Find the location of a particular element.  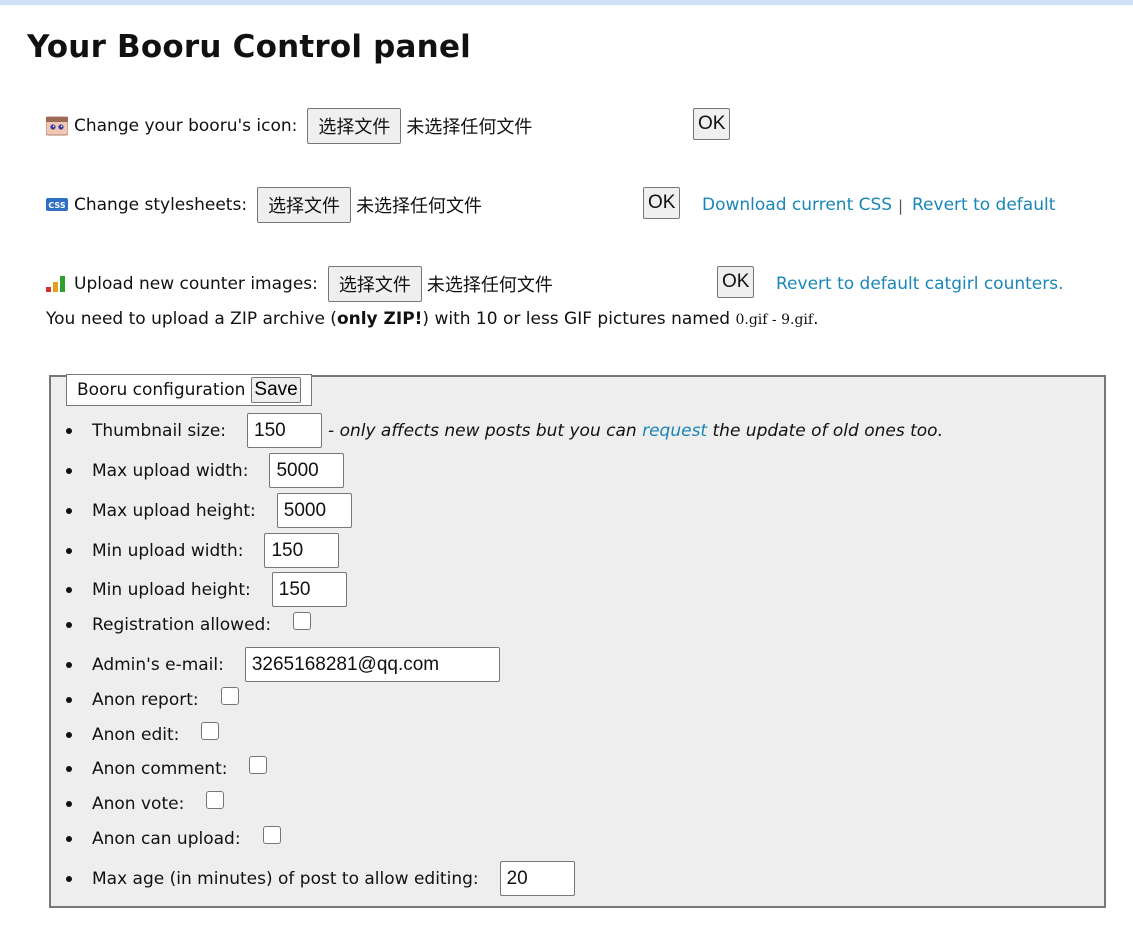

anon-vote-checkbox is located at coordinates (215, 800).